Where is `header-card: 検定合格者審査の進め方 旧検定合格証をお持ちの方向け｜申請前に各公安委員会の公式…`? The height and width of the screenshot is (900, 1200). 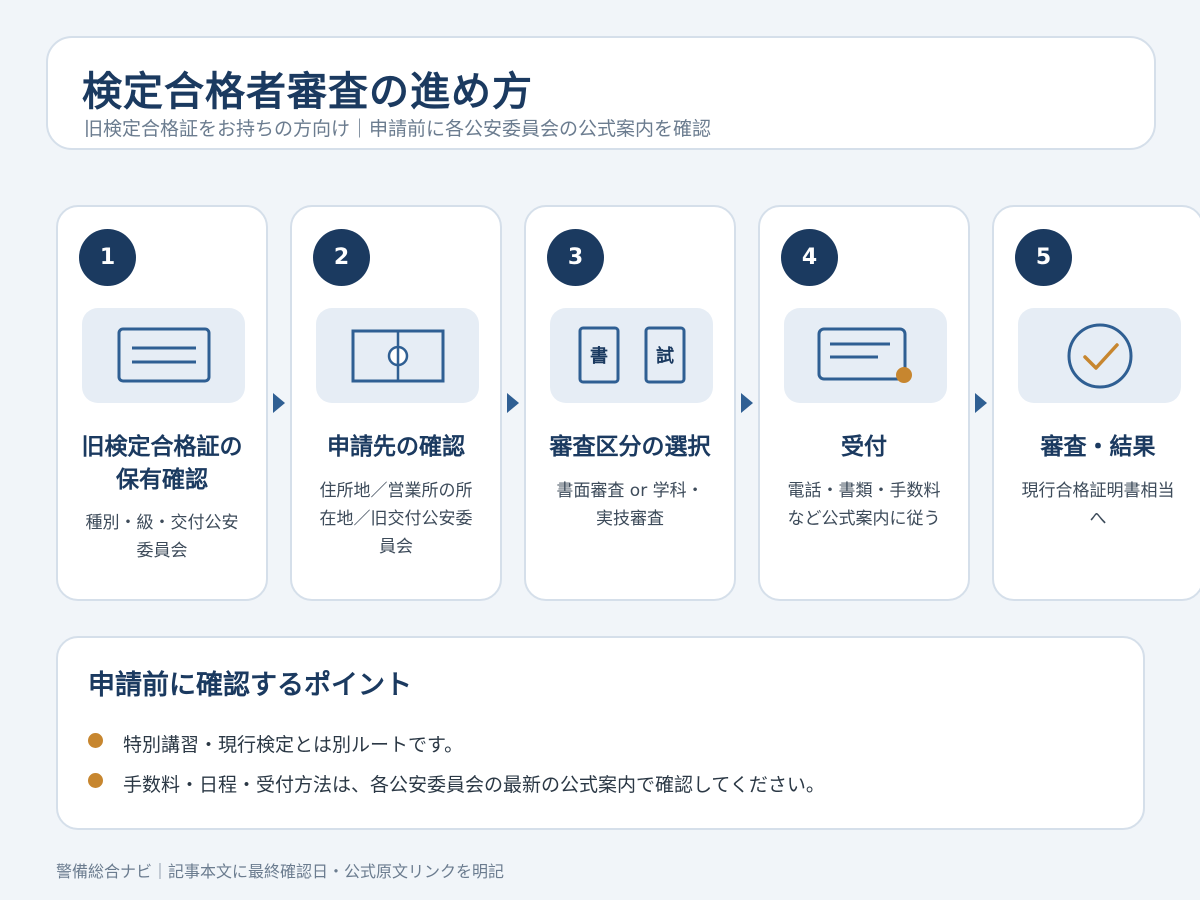
header-card: 検定合格者審査の進め方 旧検定合格証をお持ちの方向け｜申請前に各公安委員会の公式… is located at coordinates (601, 93).